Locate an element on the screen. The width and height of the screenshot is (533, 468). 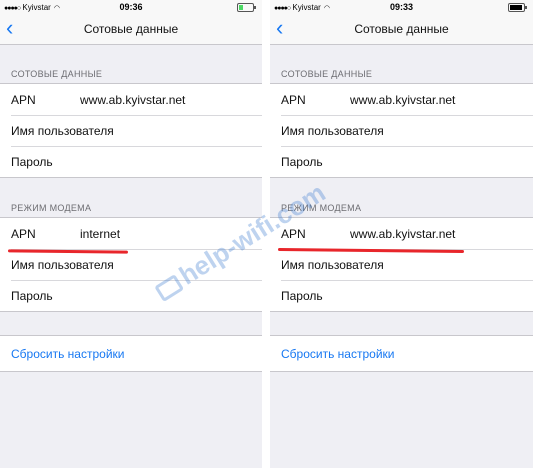
hotspot-apn-field: www.ab.kyivstar.net is located at coordinates (402, 234).